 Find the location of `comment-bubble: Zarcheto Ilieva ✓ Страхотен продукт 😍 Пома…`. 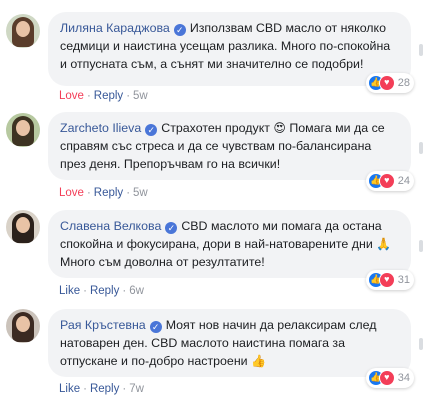

comment-bubble: Zarcheto Ilieva ✓ Страхотен продукт 😍 Пома… is located at coordinates (229, 146).